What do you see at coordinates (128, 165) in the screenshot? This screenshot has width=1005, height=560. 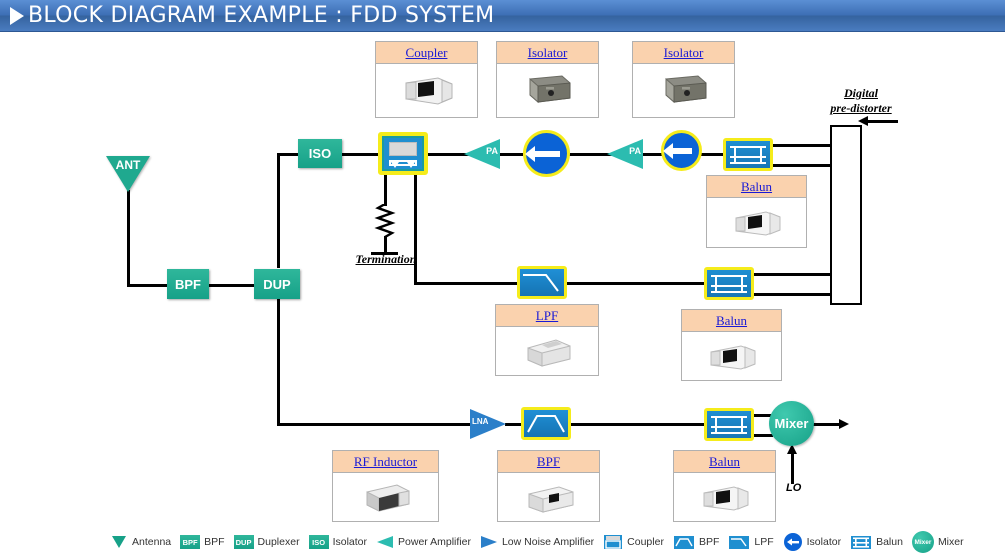 I see `antenna-label: ANT` at bounding box center [128, 165].